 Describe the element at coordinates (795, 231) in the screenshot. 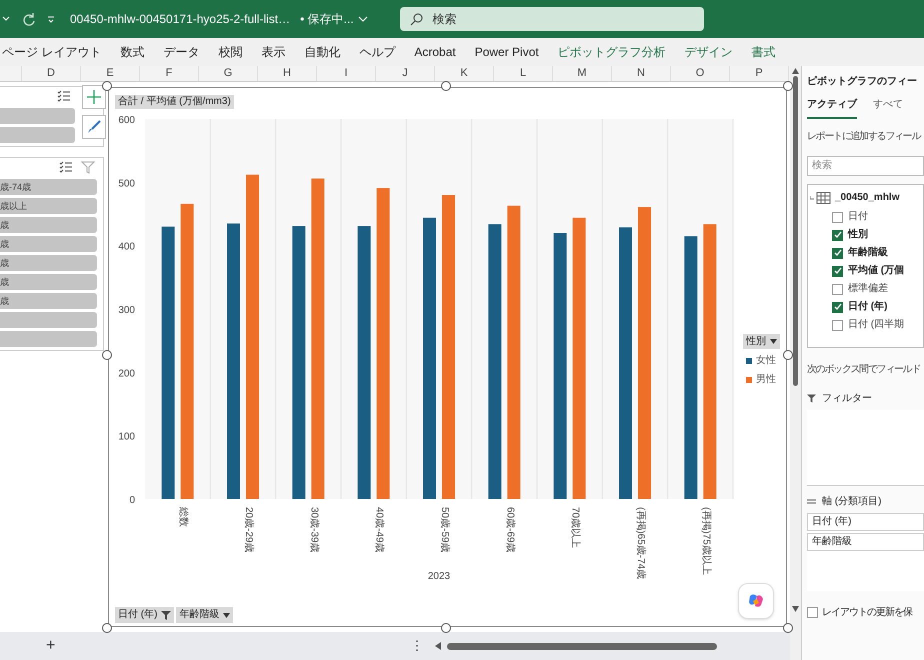

I see `vertical-scrollbar` at that location.